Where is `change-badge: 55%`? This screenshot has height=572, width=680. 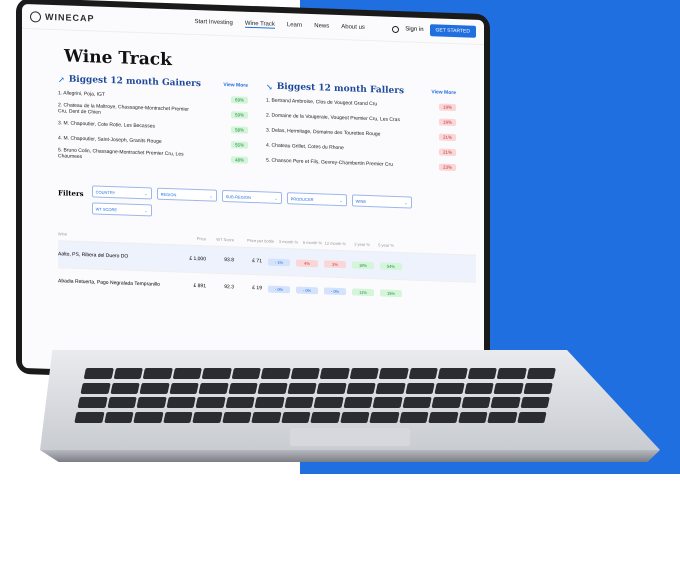 change-badge: 55% is located at coordinates (239, 144).